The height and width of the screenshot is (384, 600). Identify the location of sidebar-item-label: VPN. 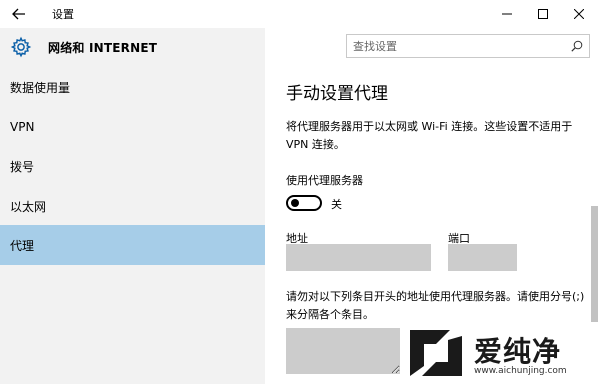
(22, 127).